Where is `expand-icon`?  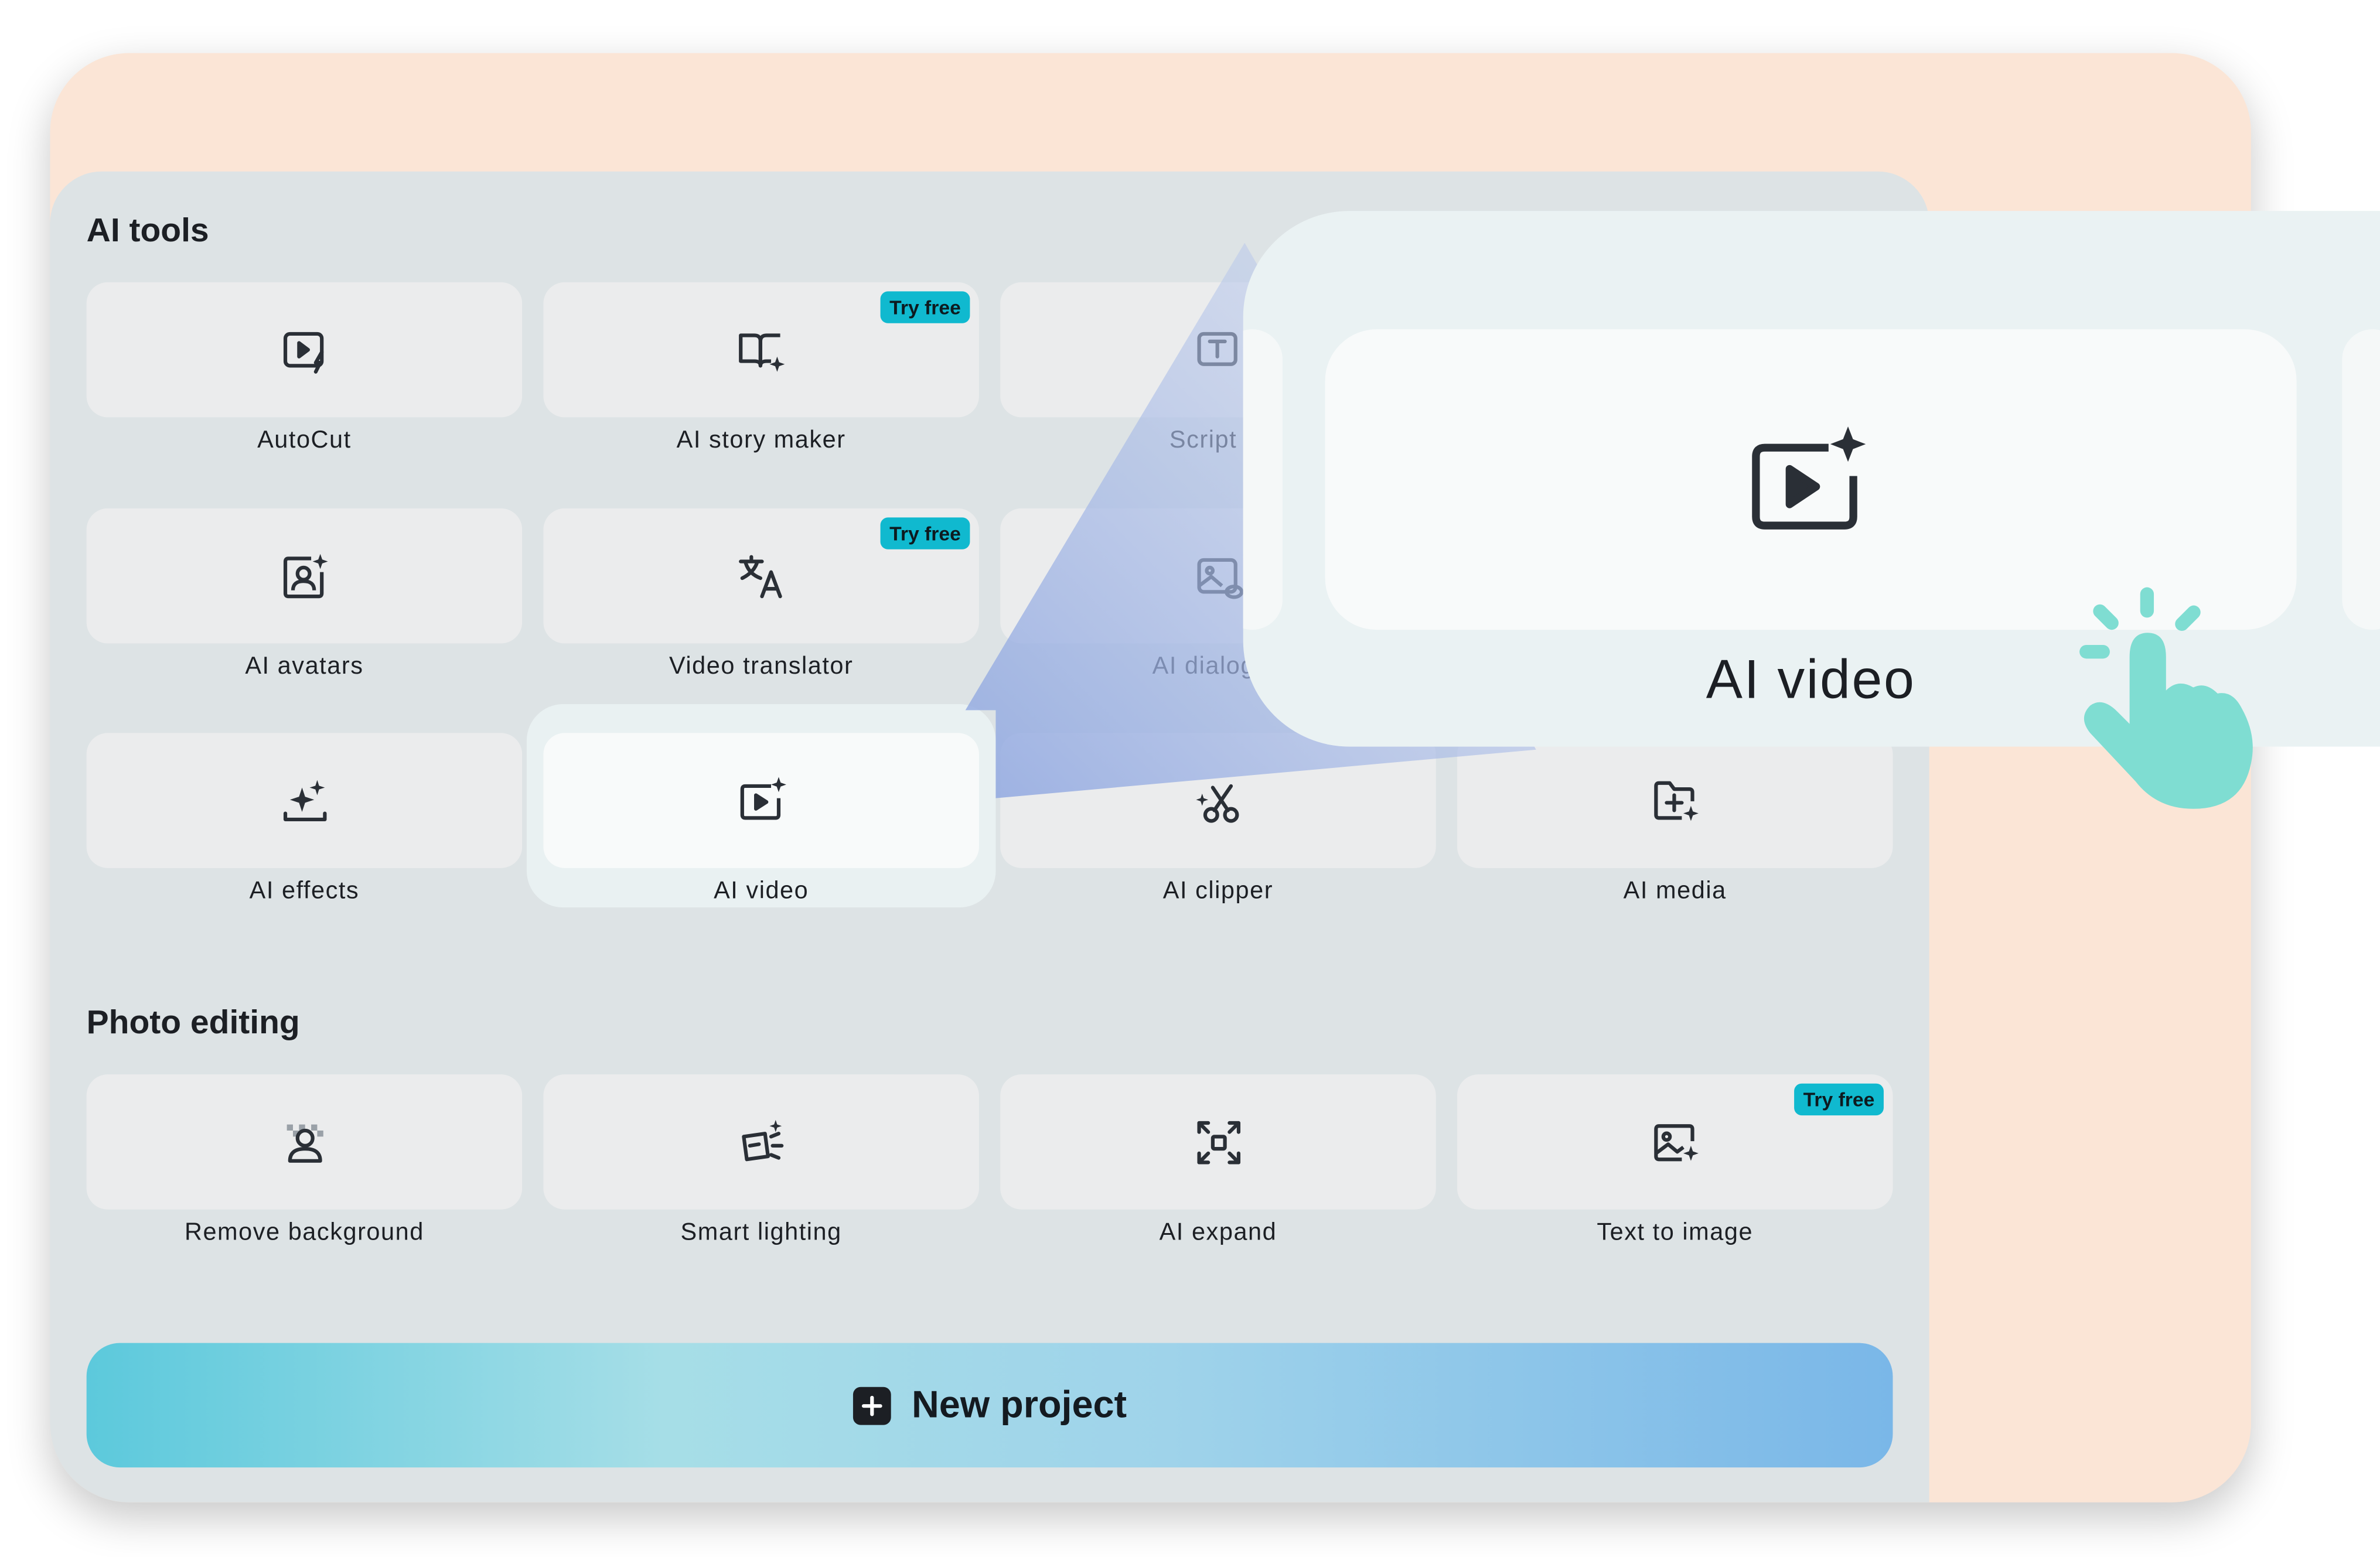 expand-icon is located at coordinates (1218, 1142).